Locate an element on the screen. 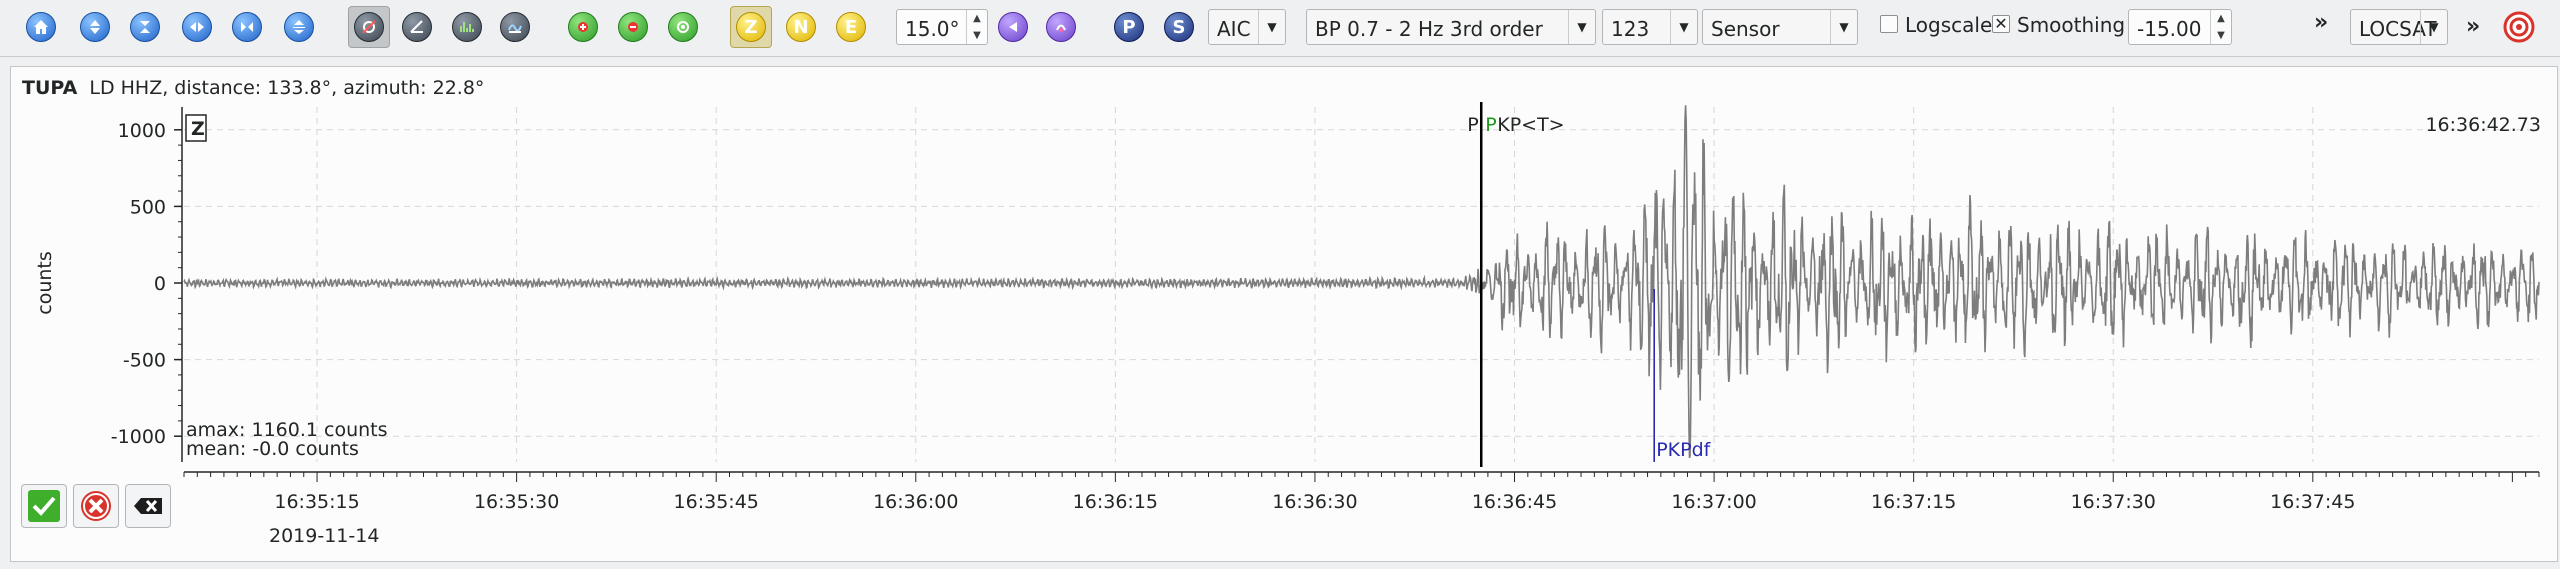  pick-s-button: S is located at coordinates (1179, 27).